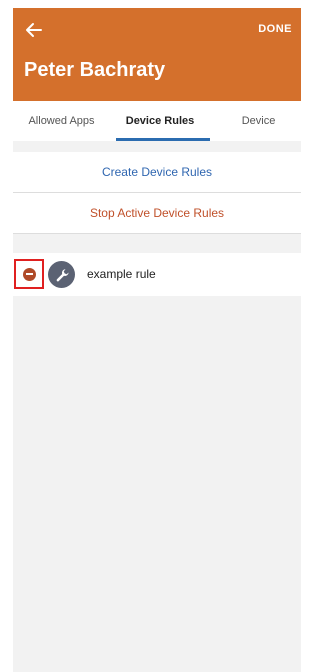 The image size is (320, 672). Describe the element at coordinates (61, 121) in the screenshot. I see `tab-allowed-apps: Allowed Apps` at that location.